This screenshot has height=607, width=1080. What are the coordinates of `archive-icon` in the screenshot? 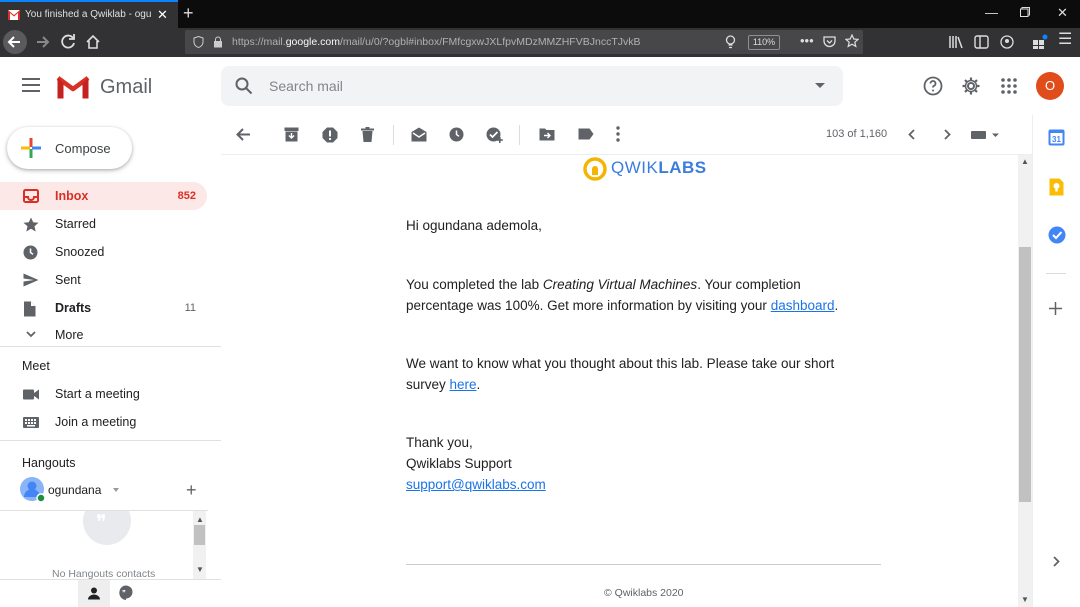 It's located at (291, 134).